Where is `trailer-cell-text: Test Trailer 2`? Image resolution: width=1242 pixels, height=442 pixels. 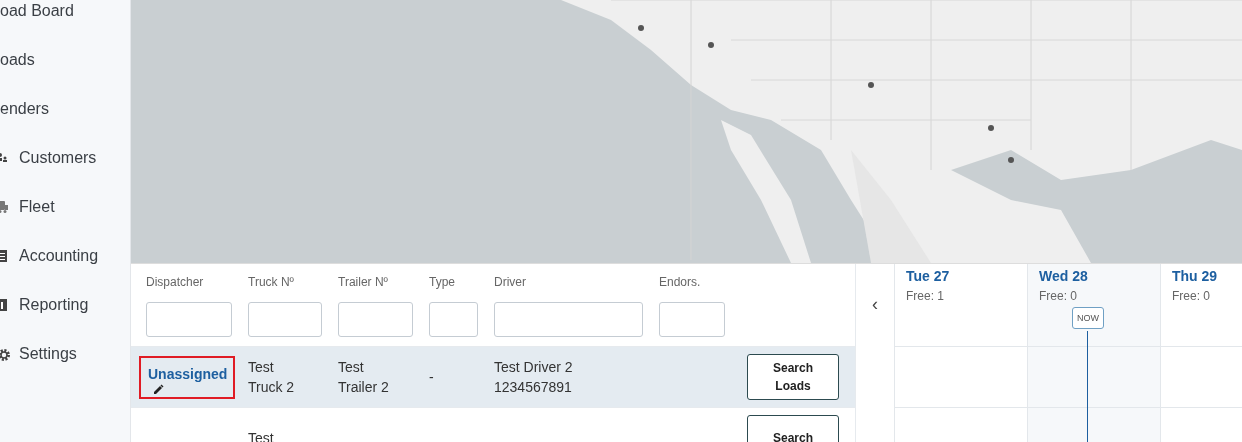
trailer-cell-text: Test Trailer 2 is located at coordinates (363, 377).